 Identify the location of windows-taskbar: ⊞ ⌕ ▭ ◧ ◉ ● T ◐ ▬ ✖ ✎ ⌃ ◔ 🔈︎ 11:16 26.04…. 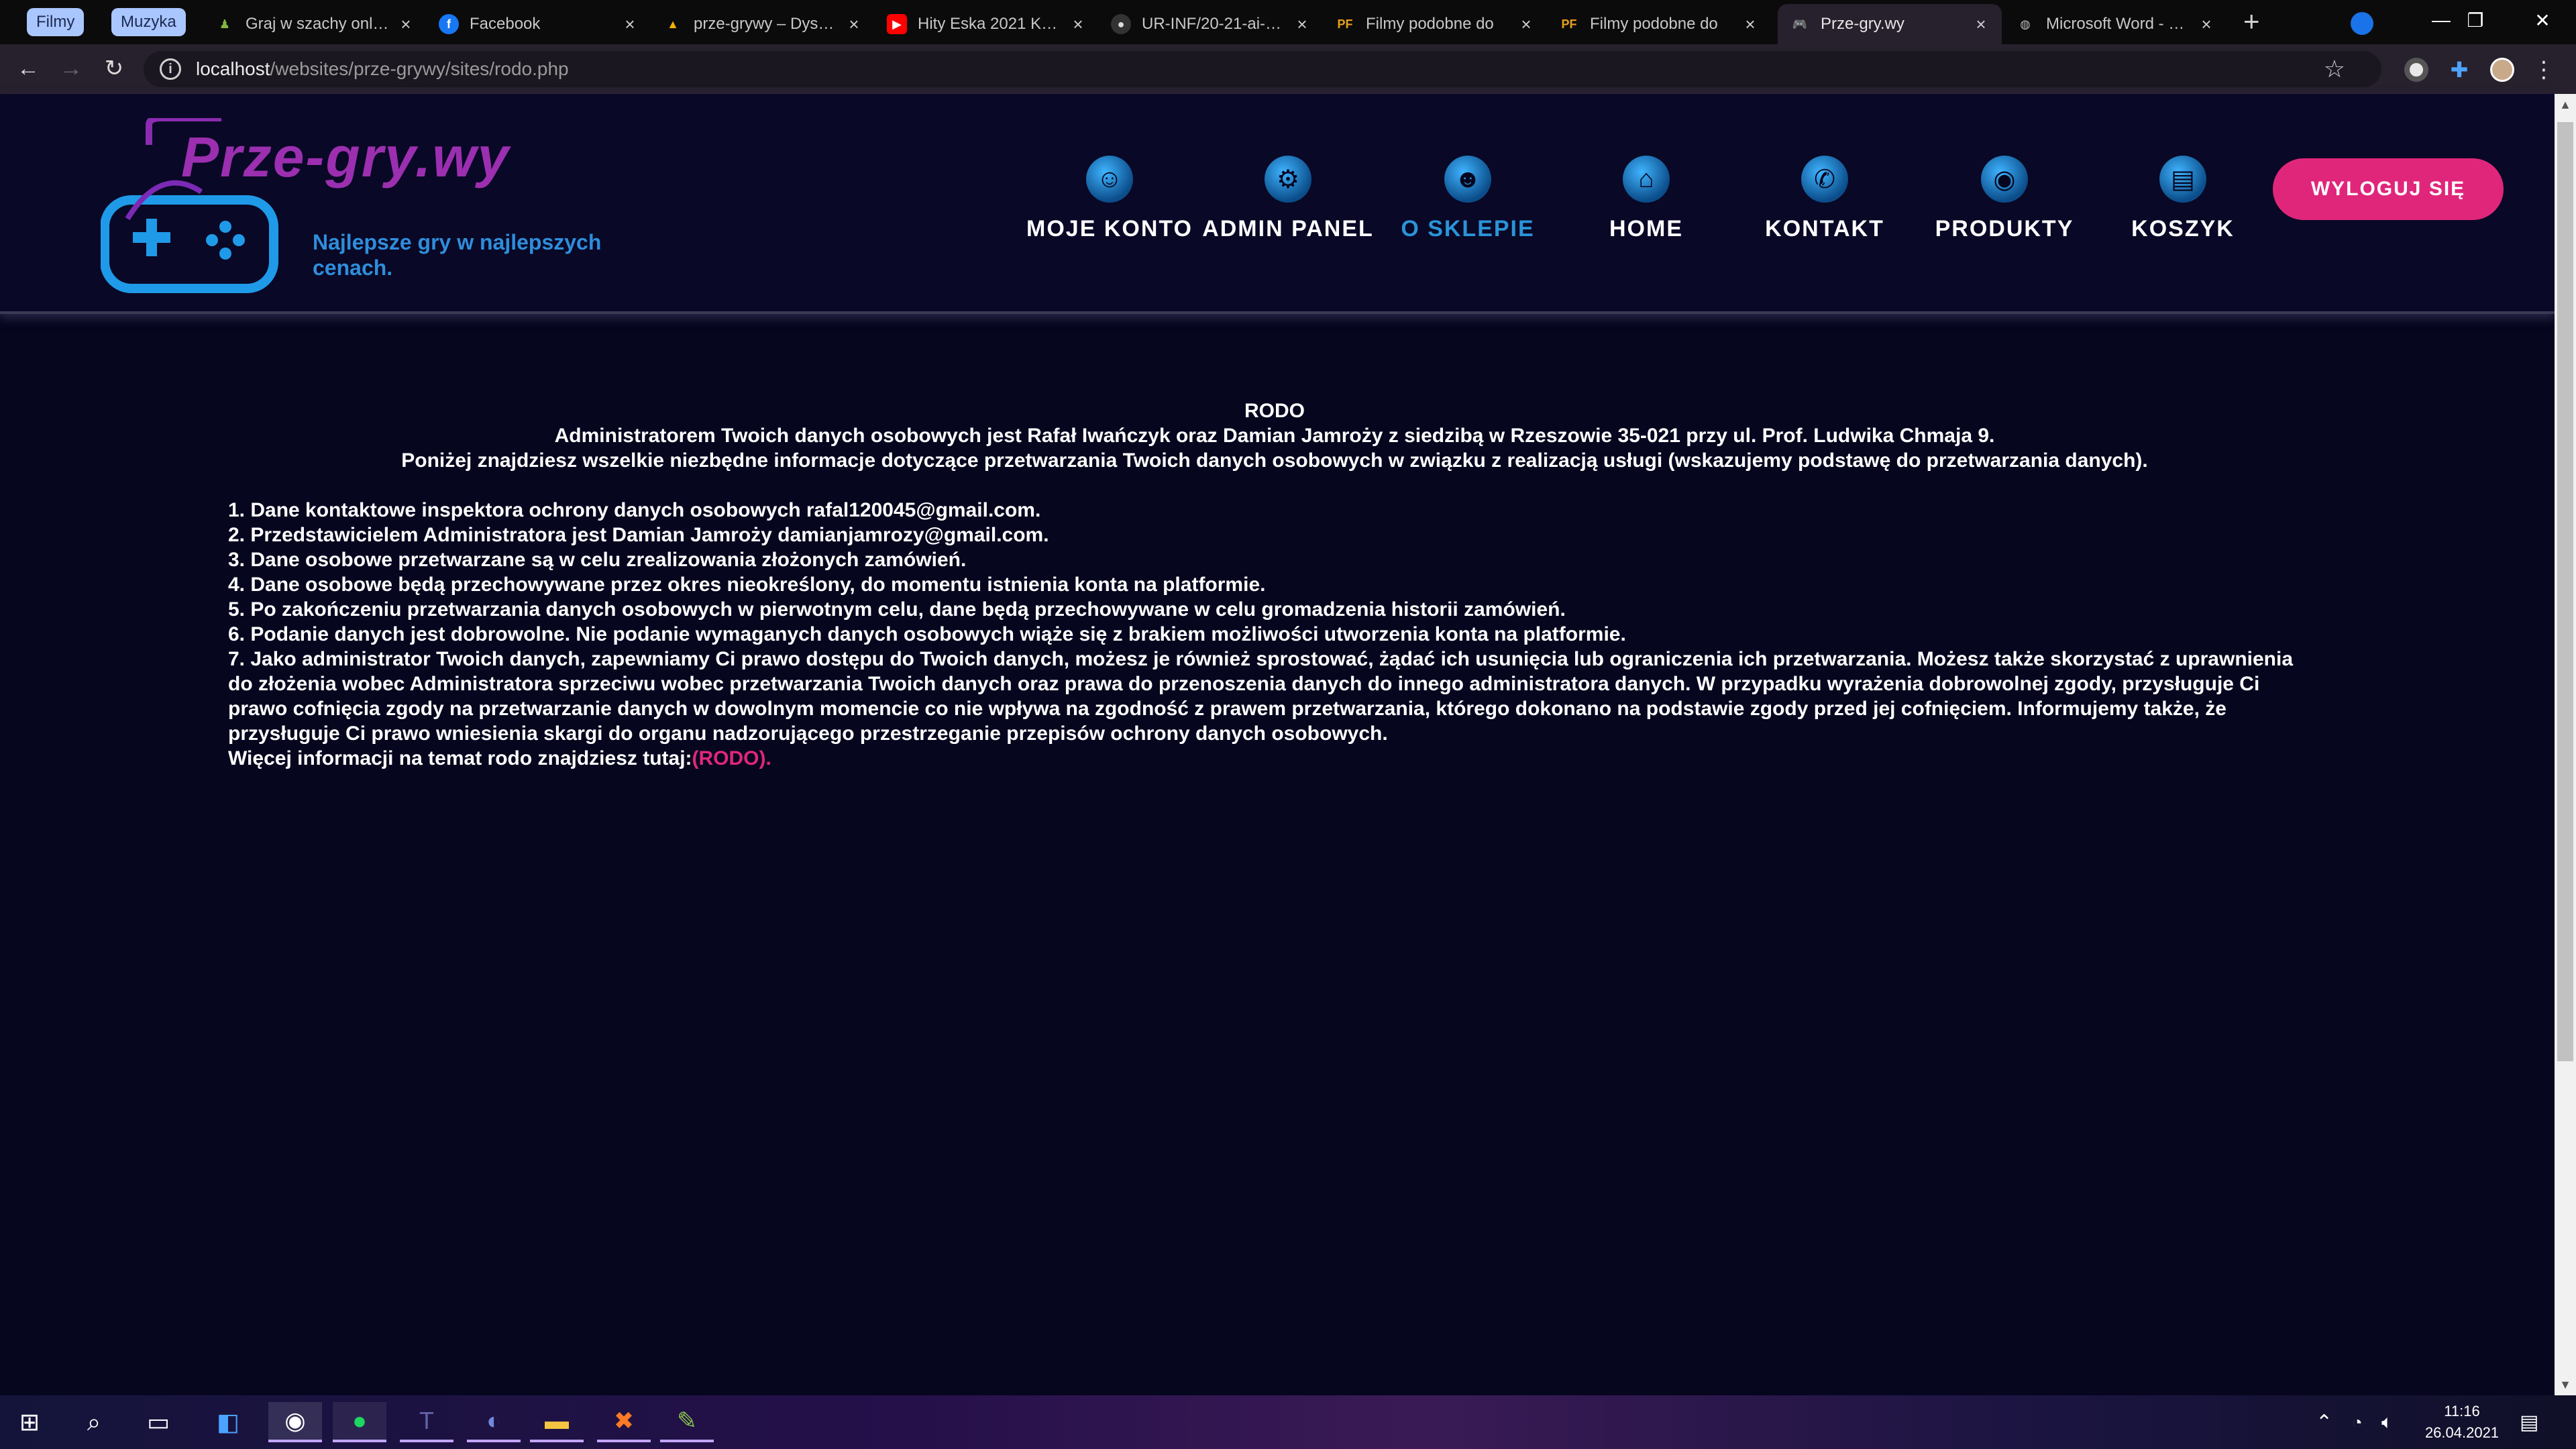
(1288, 1422).